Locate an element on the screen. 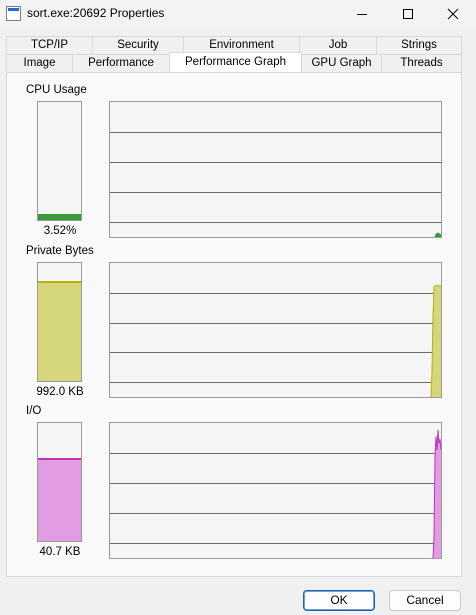 The image size is (476, 615). private-bytes-meter is located at coordinates (59, 322).